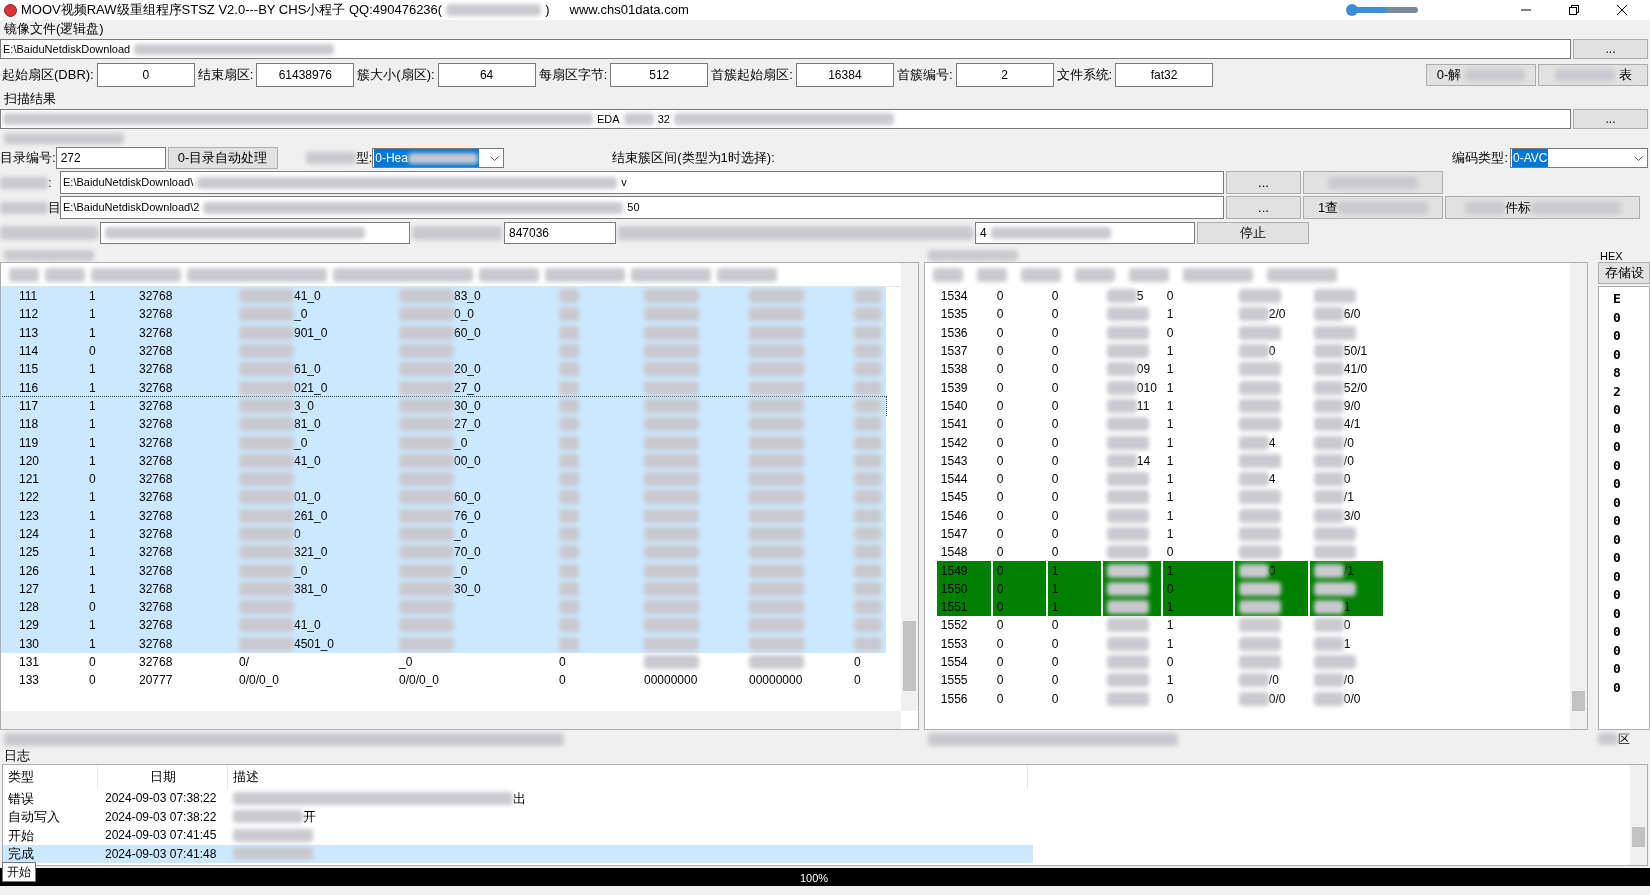 The width and height of the screenshot is (1650, 895). Describe the element at coordinates (1160, 534) in the screenshot. I see `table-row: 1547 0 0 1` at that location.